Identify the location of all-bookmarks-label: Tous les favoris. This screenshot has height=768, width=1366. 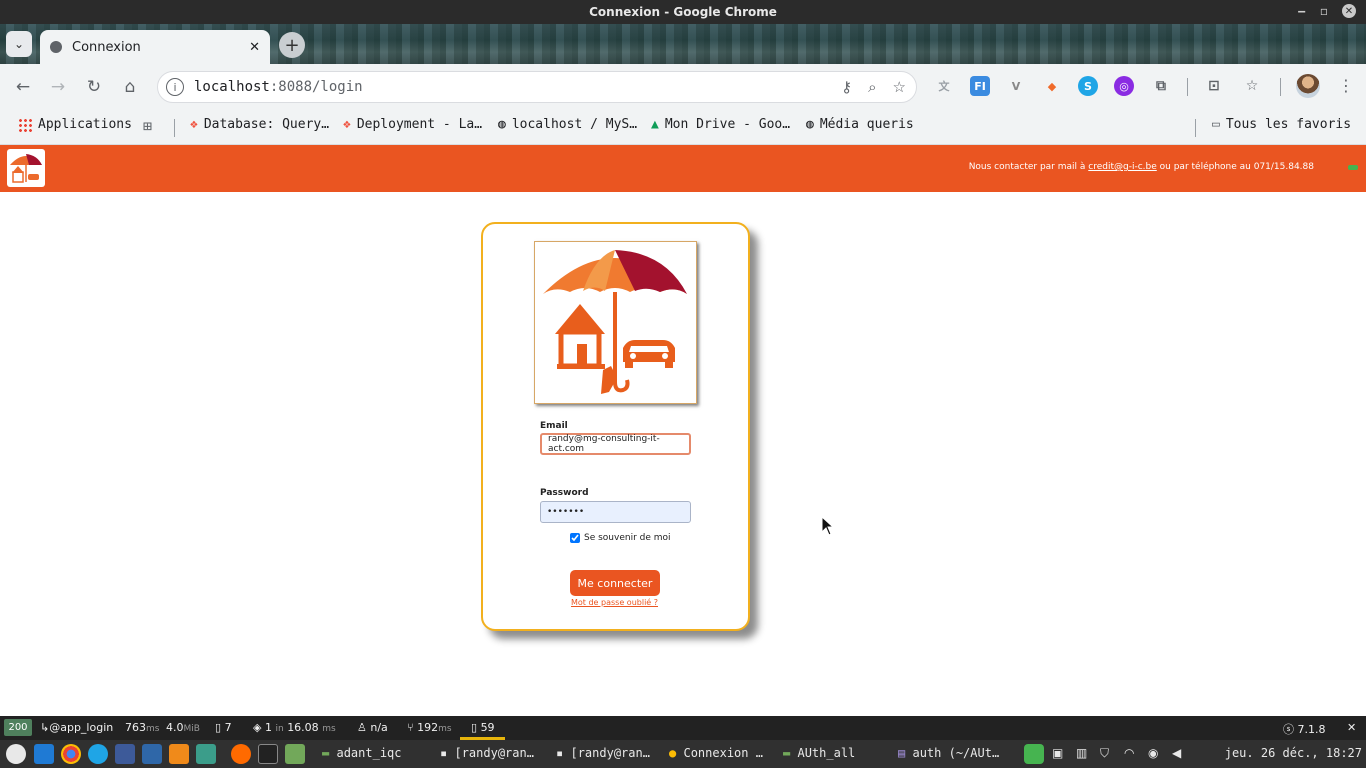
(1288, 124).